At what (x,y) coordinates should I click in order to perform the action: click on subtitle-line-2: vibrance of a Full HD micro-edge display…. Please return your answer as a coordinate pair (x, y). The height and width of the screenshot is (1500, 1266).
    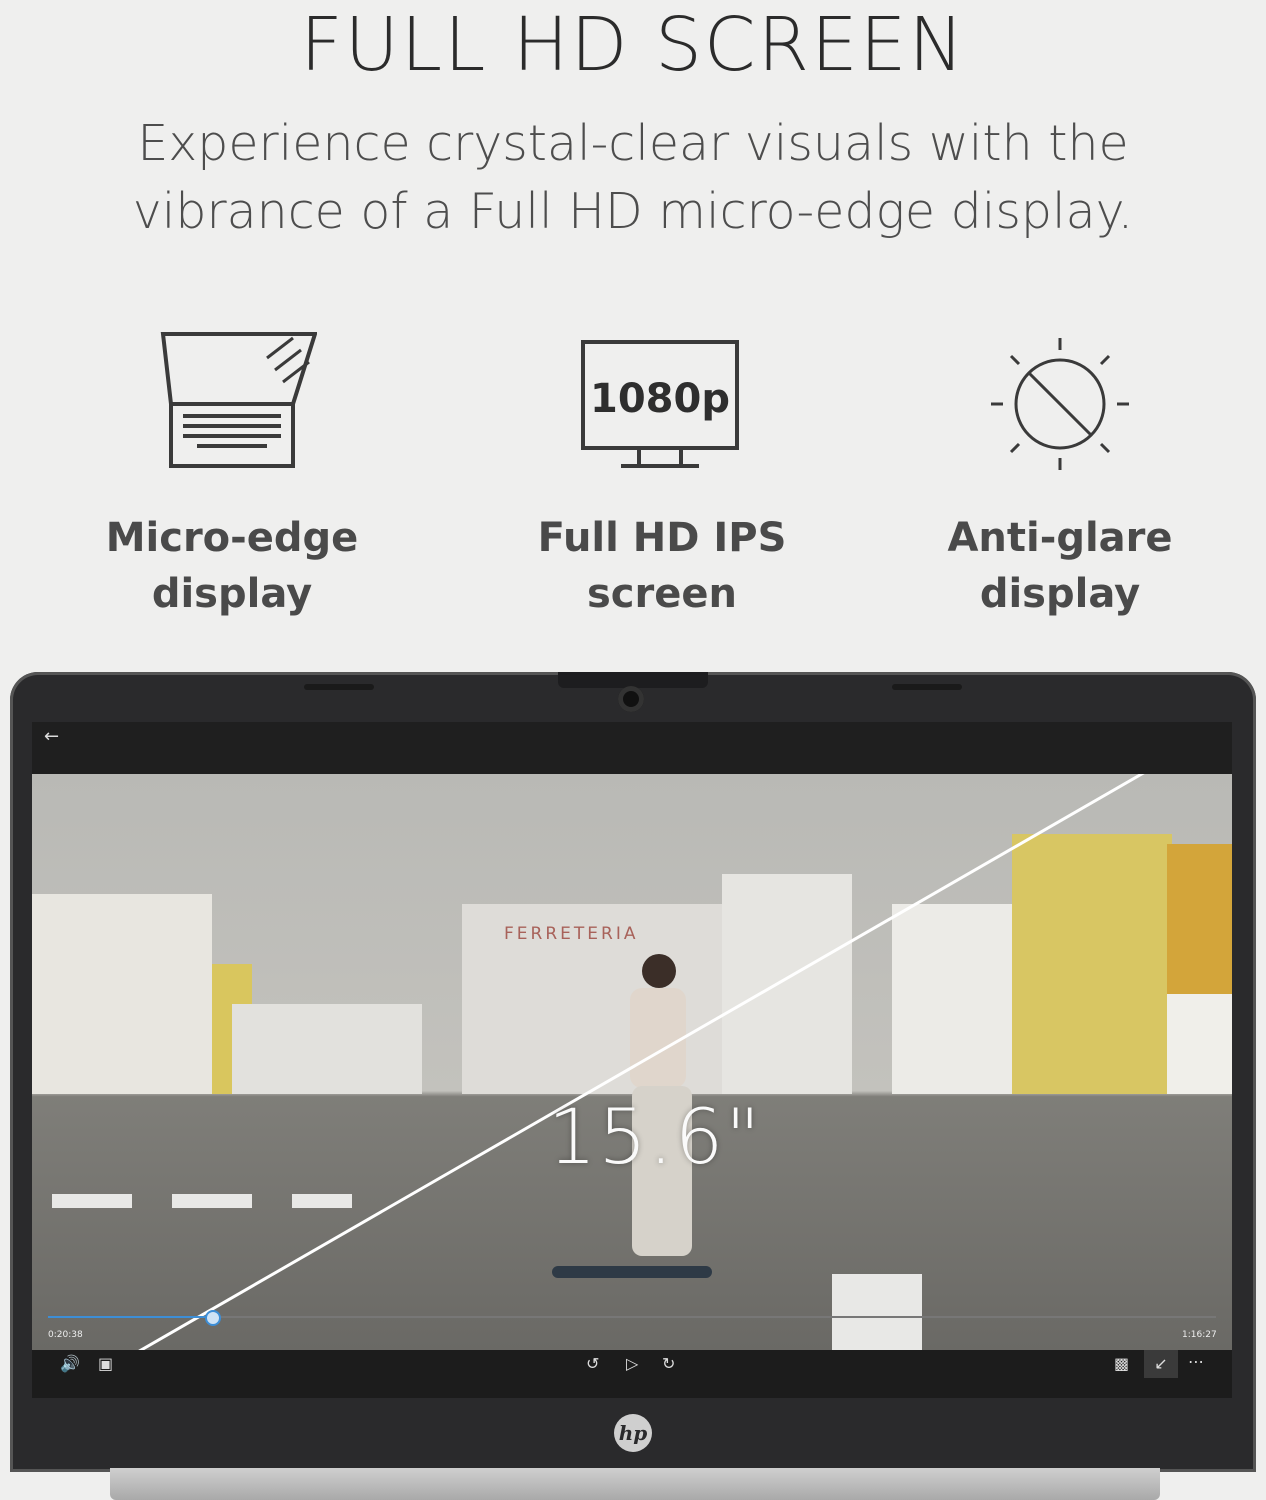
    Looking at the image, I should click on (633, 211).